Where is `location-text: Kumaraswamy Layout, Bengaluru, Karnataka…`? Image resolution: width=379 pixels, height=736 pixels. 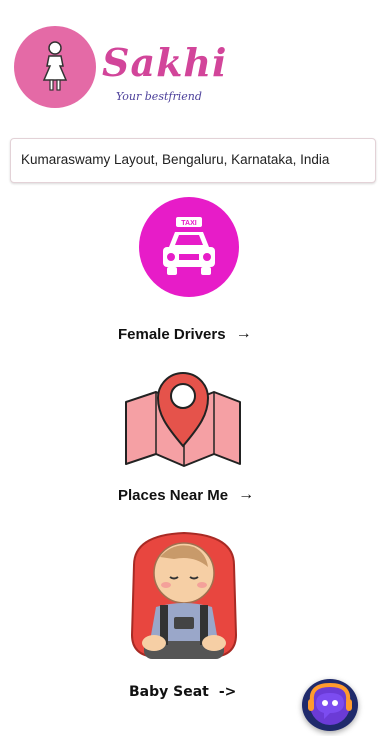 location-text: Kumaraswamy Layout, Bengaluru, Karnataka… is located at coordinates (175, 159).